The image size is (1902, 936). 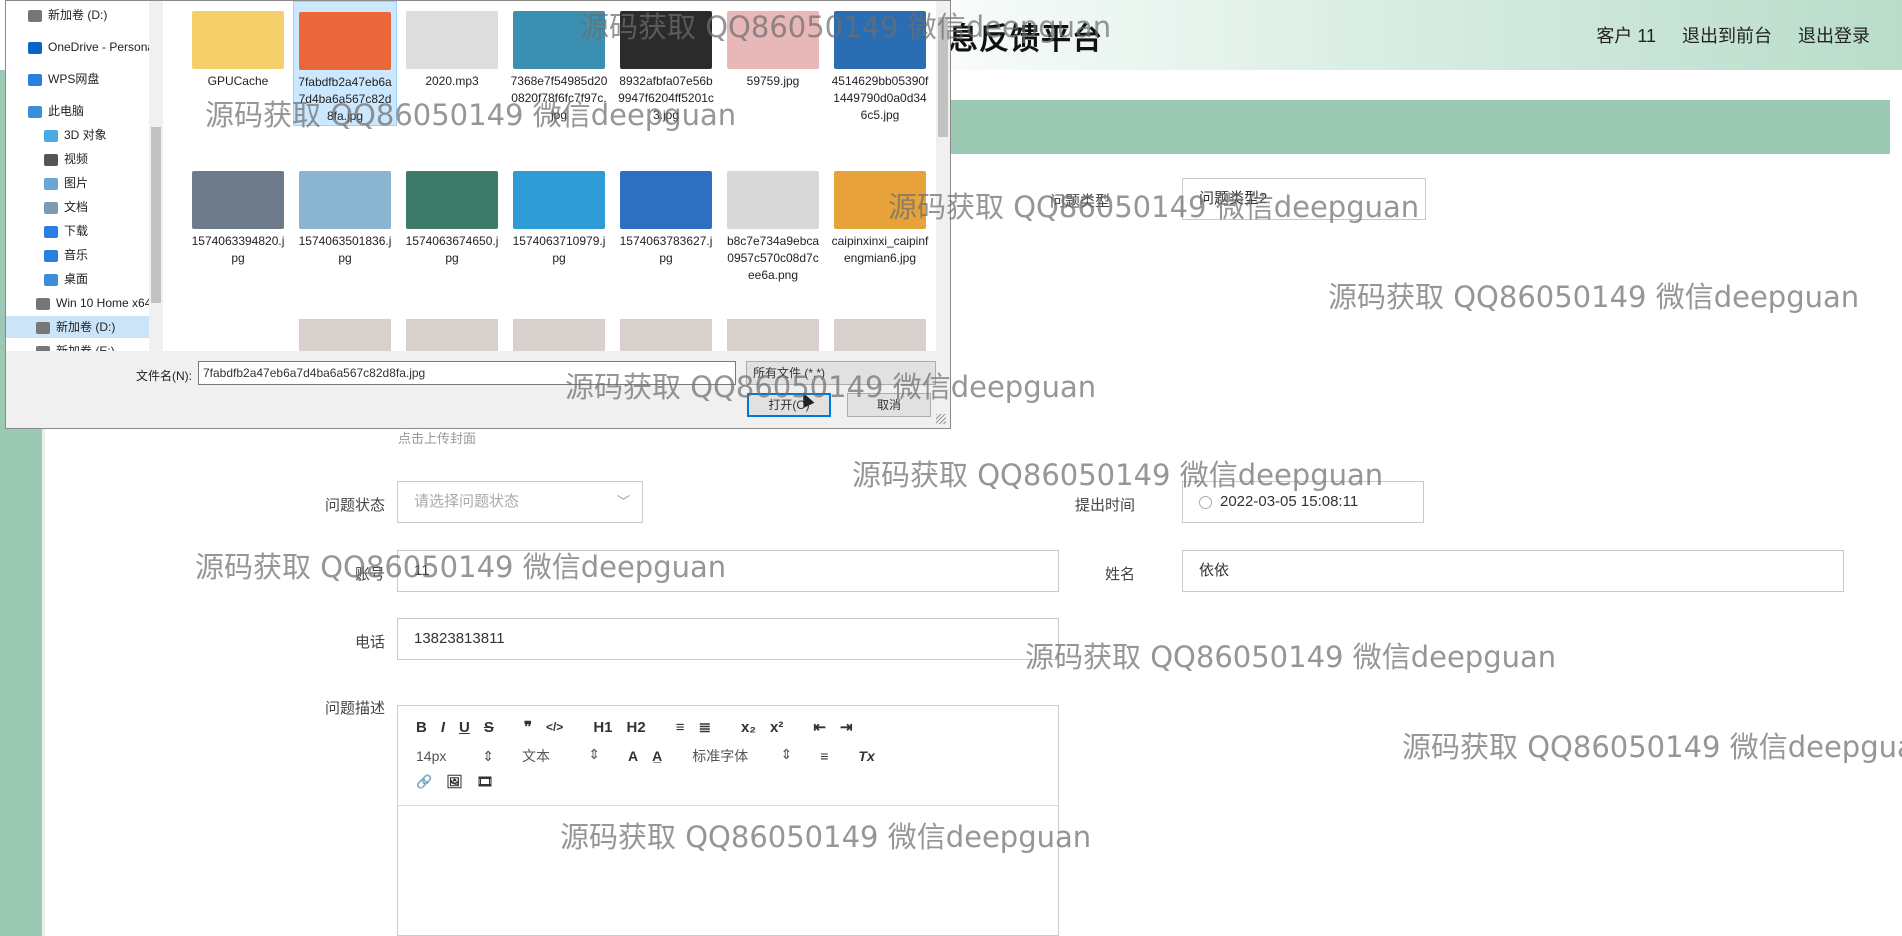 What do you see at coordinates (345, 249) in the screenshot?
I see `file-name: 1574063501836.jpg` at bounding box center [345, 249].